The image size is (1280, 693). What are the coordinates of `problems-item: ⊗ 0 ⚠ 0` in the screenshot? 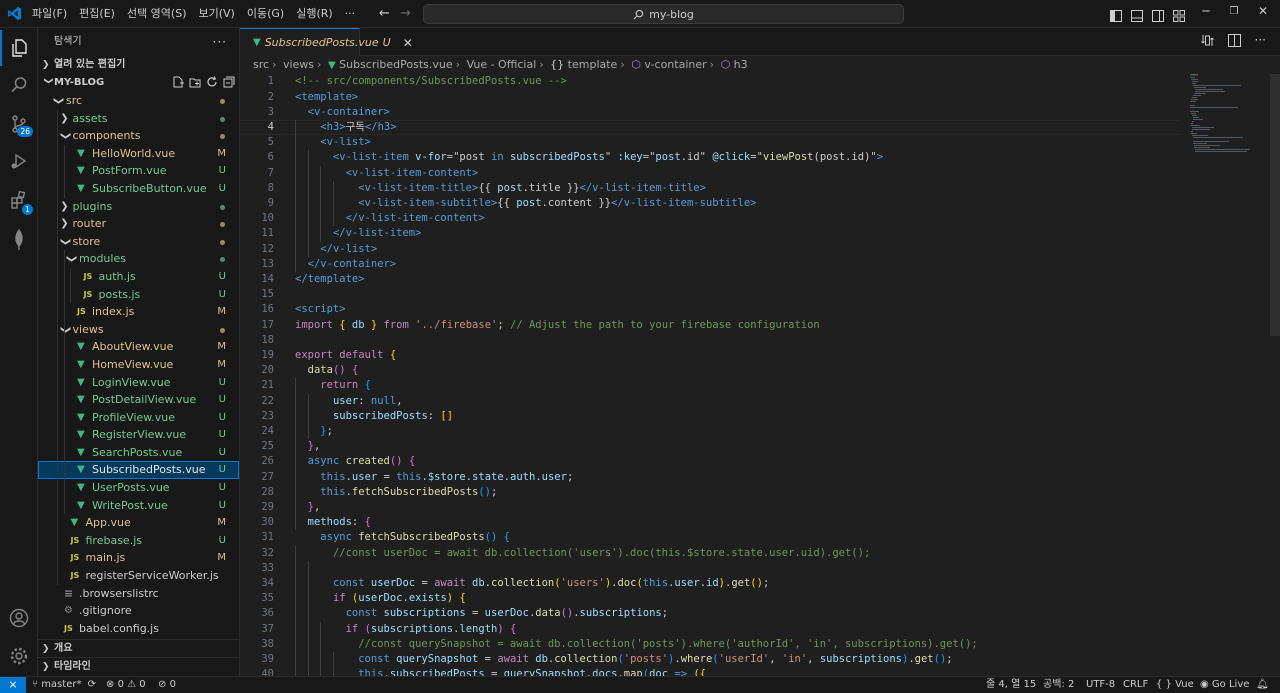 It's located at (126, 685).